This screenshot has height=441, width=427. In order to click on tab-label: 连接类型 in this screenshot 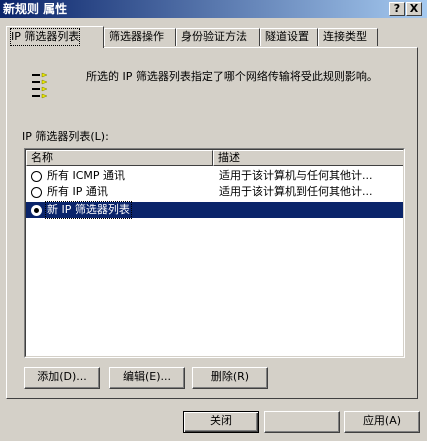, I will do `click(345, 36)`.